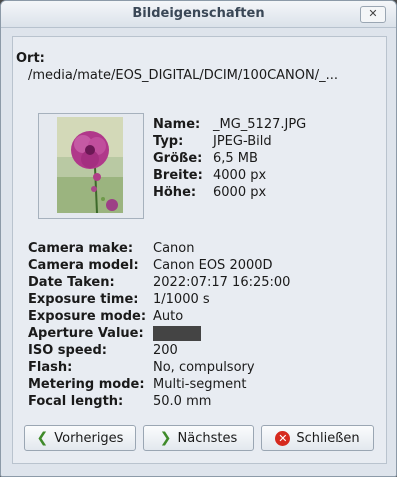 This screenshot has width=397, height=477. I want to click on exif-row-date-taken: Date Taken: 2022:07:17 16:25:00, so click(159, 282).